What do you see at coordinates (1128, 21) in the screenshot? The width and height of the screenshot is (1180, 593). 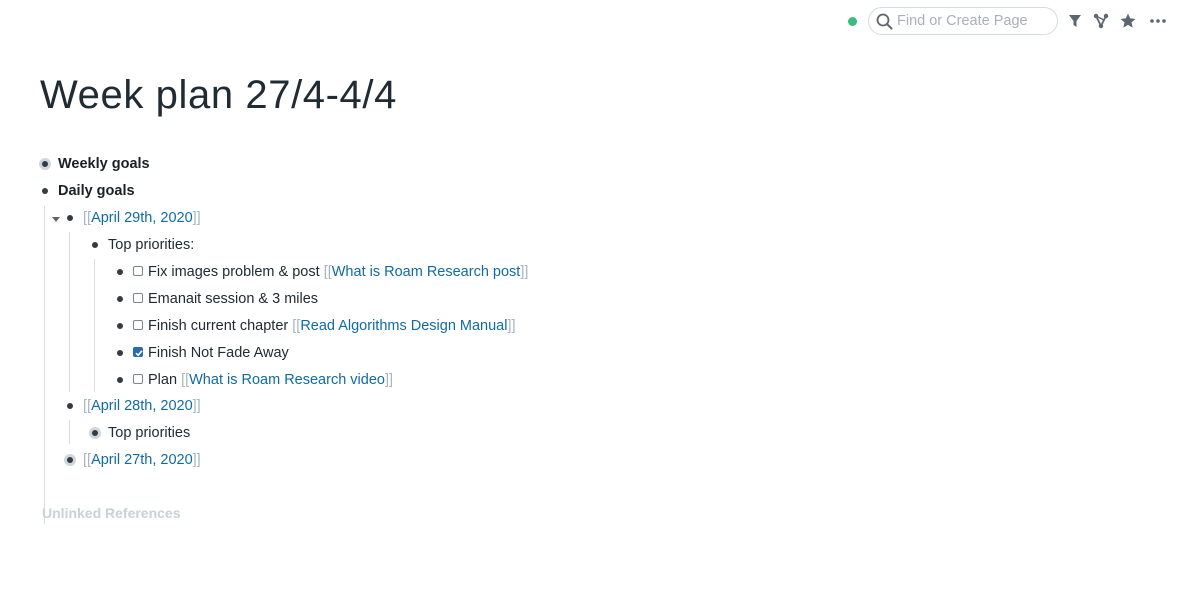 I see `star-icon` at bounding box center [1128, 21].